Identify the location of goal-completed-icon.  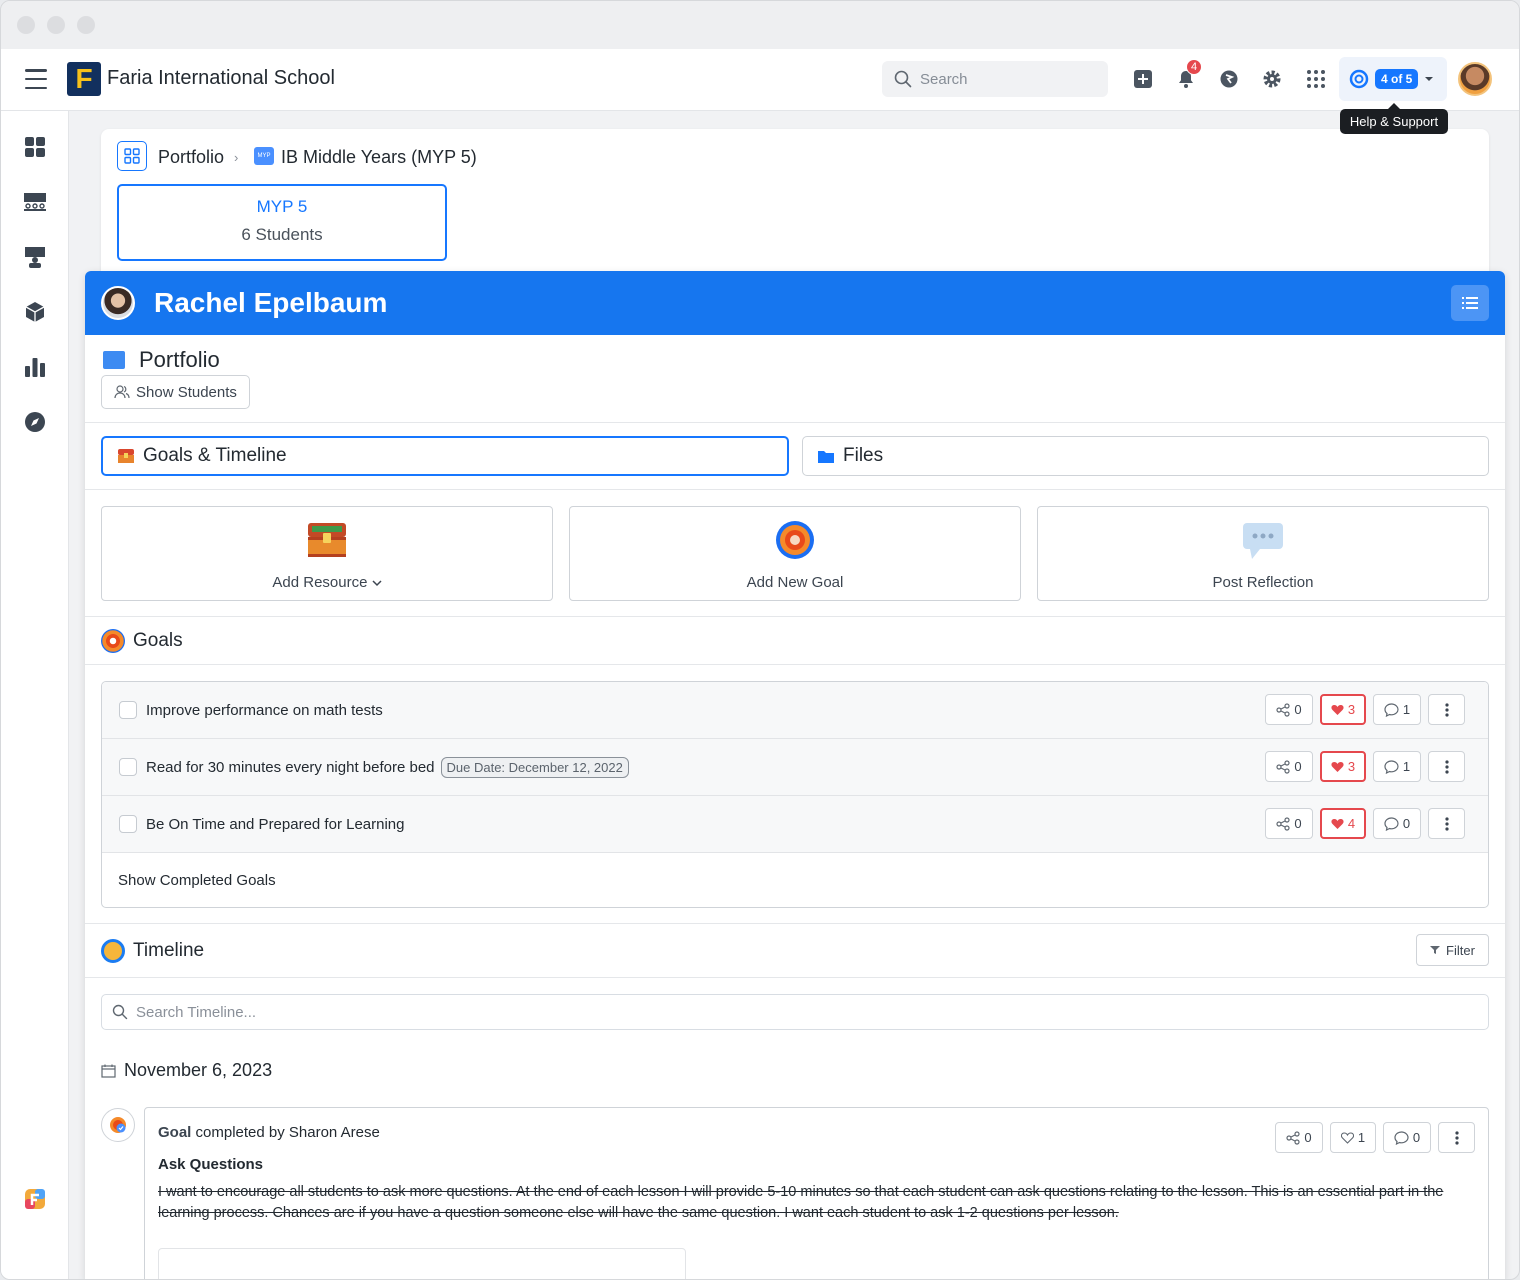
(118, 1125).